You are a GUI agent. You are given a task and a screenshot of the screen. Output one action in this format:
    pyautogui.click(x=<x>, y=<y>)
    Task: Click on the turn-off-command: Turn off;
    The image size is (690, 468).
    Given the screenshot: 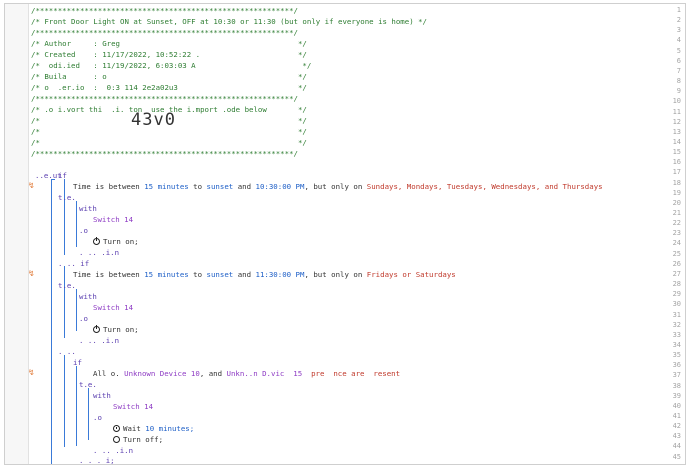 What is the action you would take?
    pyautogui.click(x=138, y=439)
    